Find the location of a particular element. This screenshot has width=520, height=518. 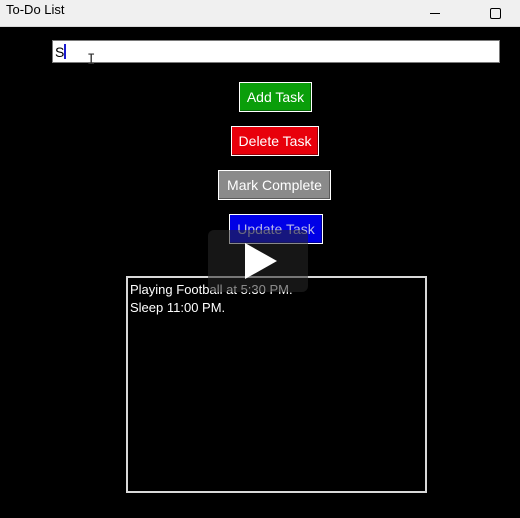

window-title: To-Do List is located at coordinates (35, 9).